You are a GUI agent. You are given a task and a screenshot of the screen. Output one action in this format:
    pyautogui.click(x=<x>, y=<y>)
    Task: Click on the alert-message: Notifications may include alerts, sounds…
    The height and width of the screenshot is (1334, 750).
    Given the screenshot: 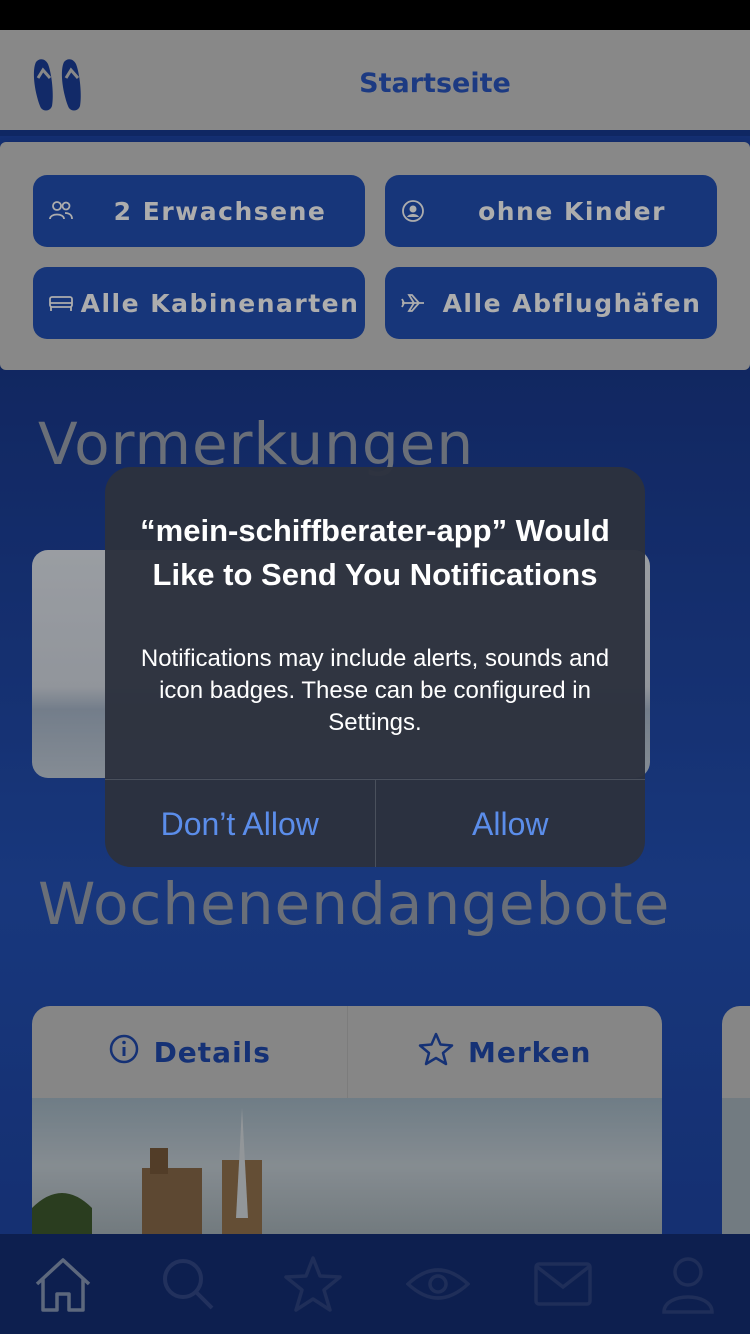 What is the action you would take?
    pyautogui.click(x=375, y=690)
    